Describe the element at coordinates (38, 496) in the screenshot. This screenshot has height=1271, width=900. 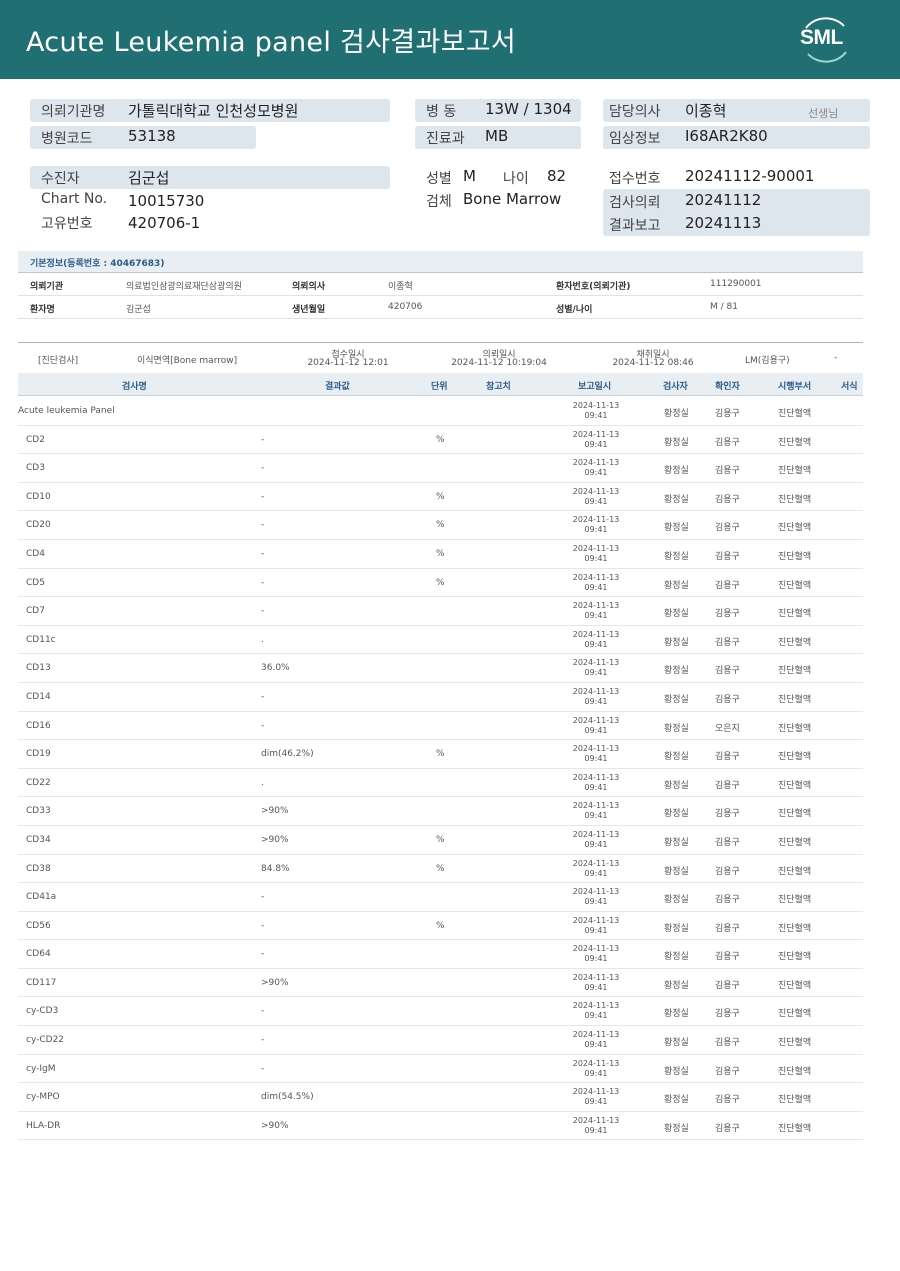
I see `test-name: CD10` at that location.